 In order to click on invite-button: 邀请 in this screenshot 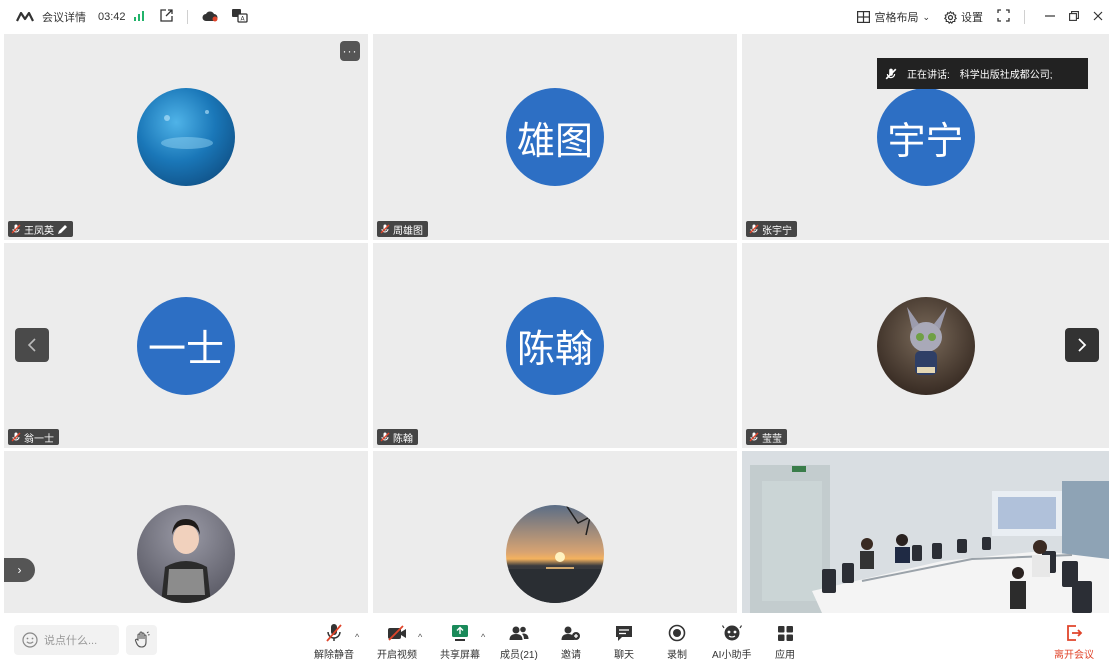, I will do `click(571, 642)`.